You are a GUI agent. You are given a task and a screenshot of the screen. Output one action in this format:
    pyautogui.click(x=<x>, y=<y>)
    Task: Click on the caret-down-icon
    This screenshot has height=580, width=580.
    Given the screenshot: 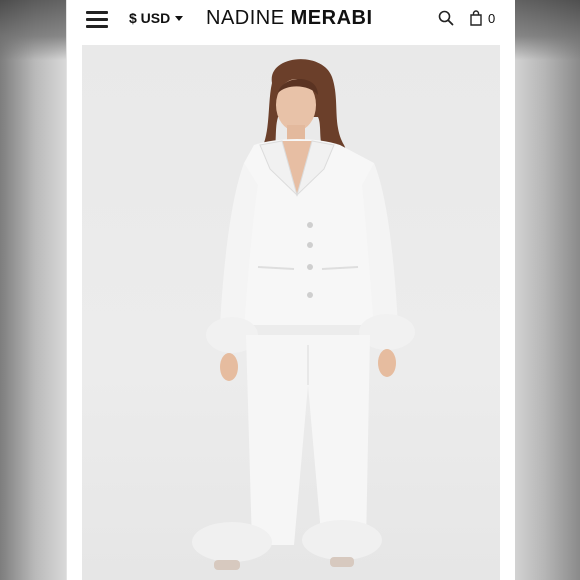 What is the action you would take?
    pyautogui.click(x=179, y=18)
    